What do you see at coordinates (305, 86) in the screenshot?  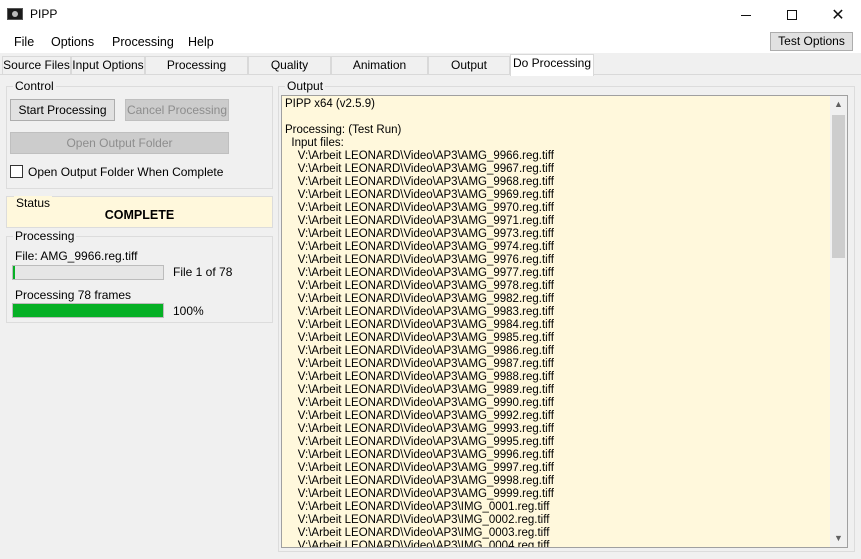 I see `output-group-label: Output` at bounding box center [305, 86].